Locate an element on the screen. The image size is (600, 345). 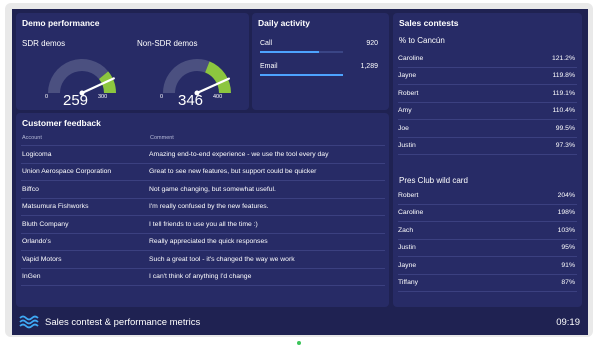
activity-name: Email is located at coordinates (269, 66).